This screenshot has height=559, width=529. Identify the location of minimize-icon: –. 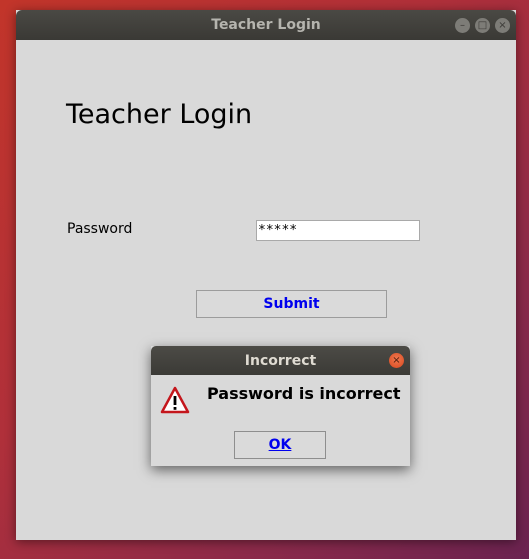
(462, 25).